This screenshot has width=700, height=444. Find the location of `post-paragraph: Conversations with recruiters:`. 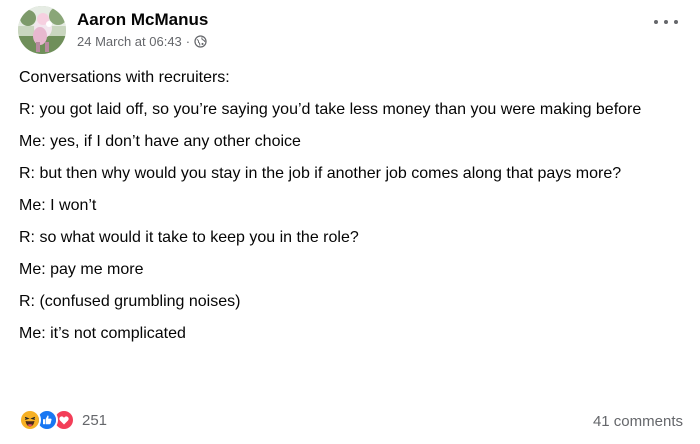

post-paragraph: Conversations with recruiters: is located at coordinates (124, 77).